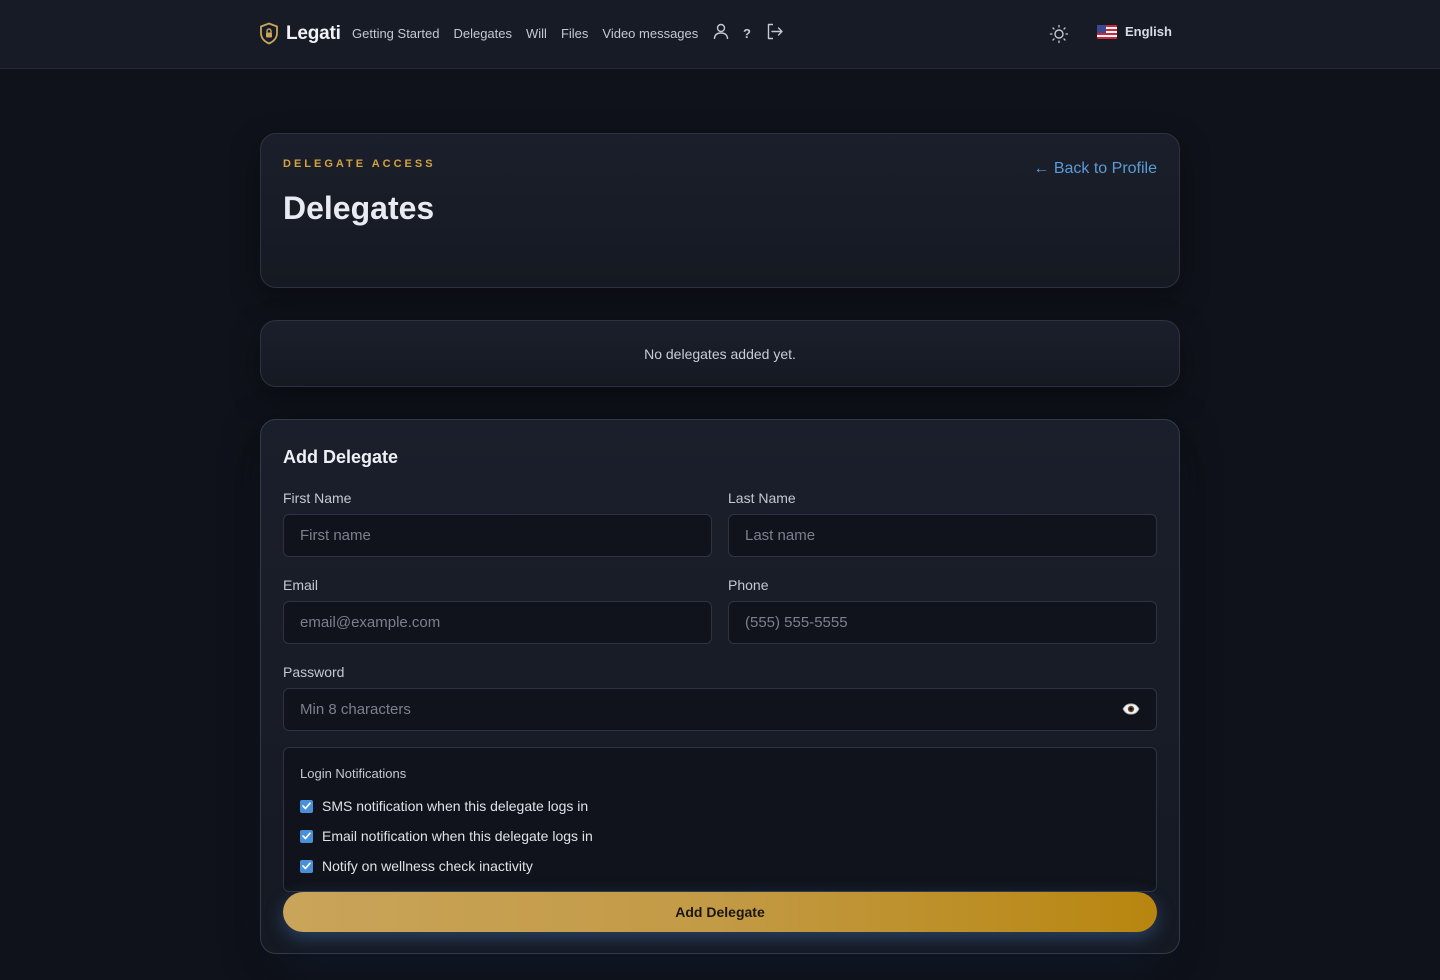 This screenshot has width=1440, height=980. Describe the element at coordinates (650, 33) in the screenshot. I see `nav-link-video-messages: Video messages` at that location.